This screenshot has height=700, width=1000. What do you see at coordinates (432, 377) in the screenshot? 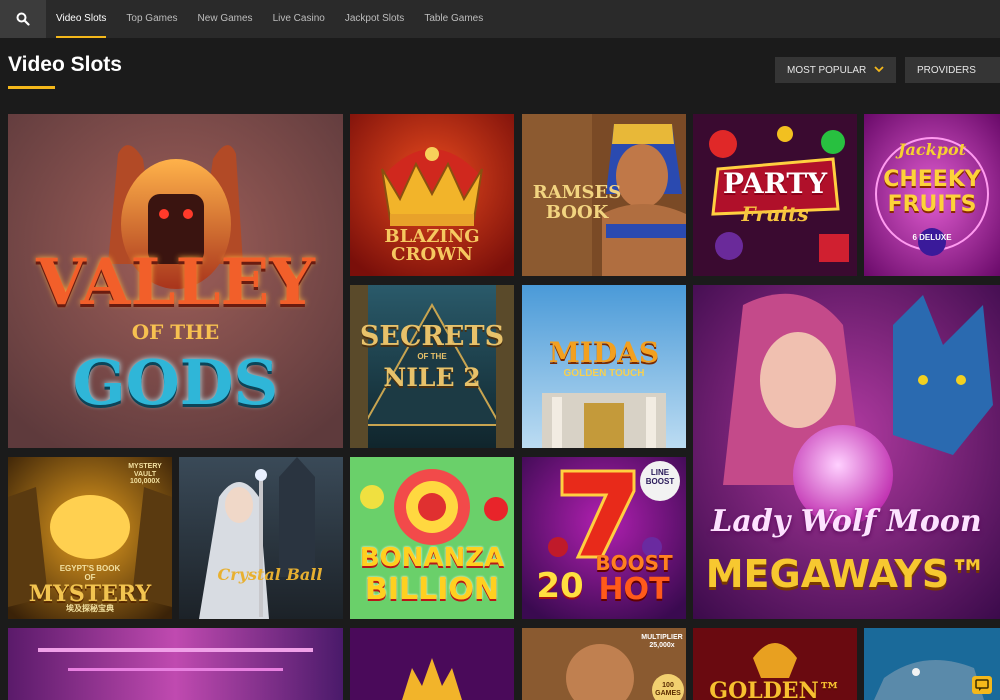
I see `game-title-line: NILE 2` at bounding box center [432, 377].